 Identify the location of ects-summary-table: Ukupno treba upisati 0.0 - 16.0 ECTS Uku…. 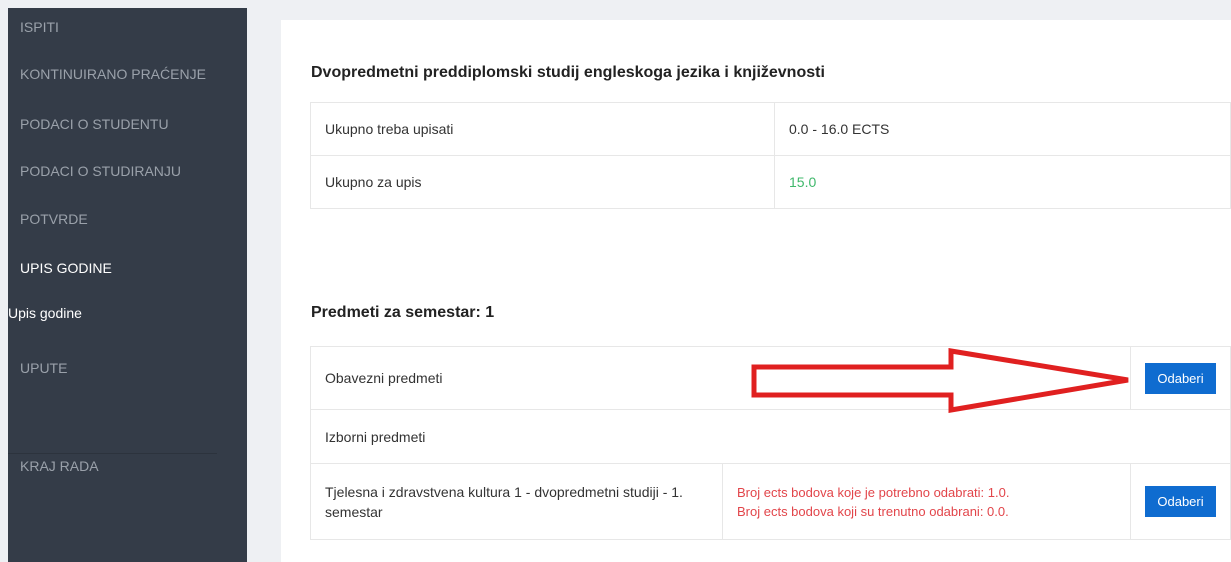
(770, 155).